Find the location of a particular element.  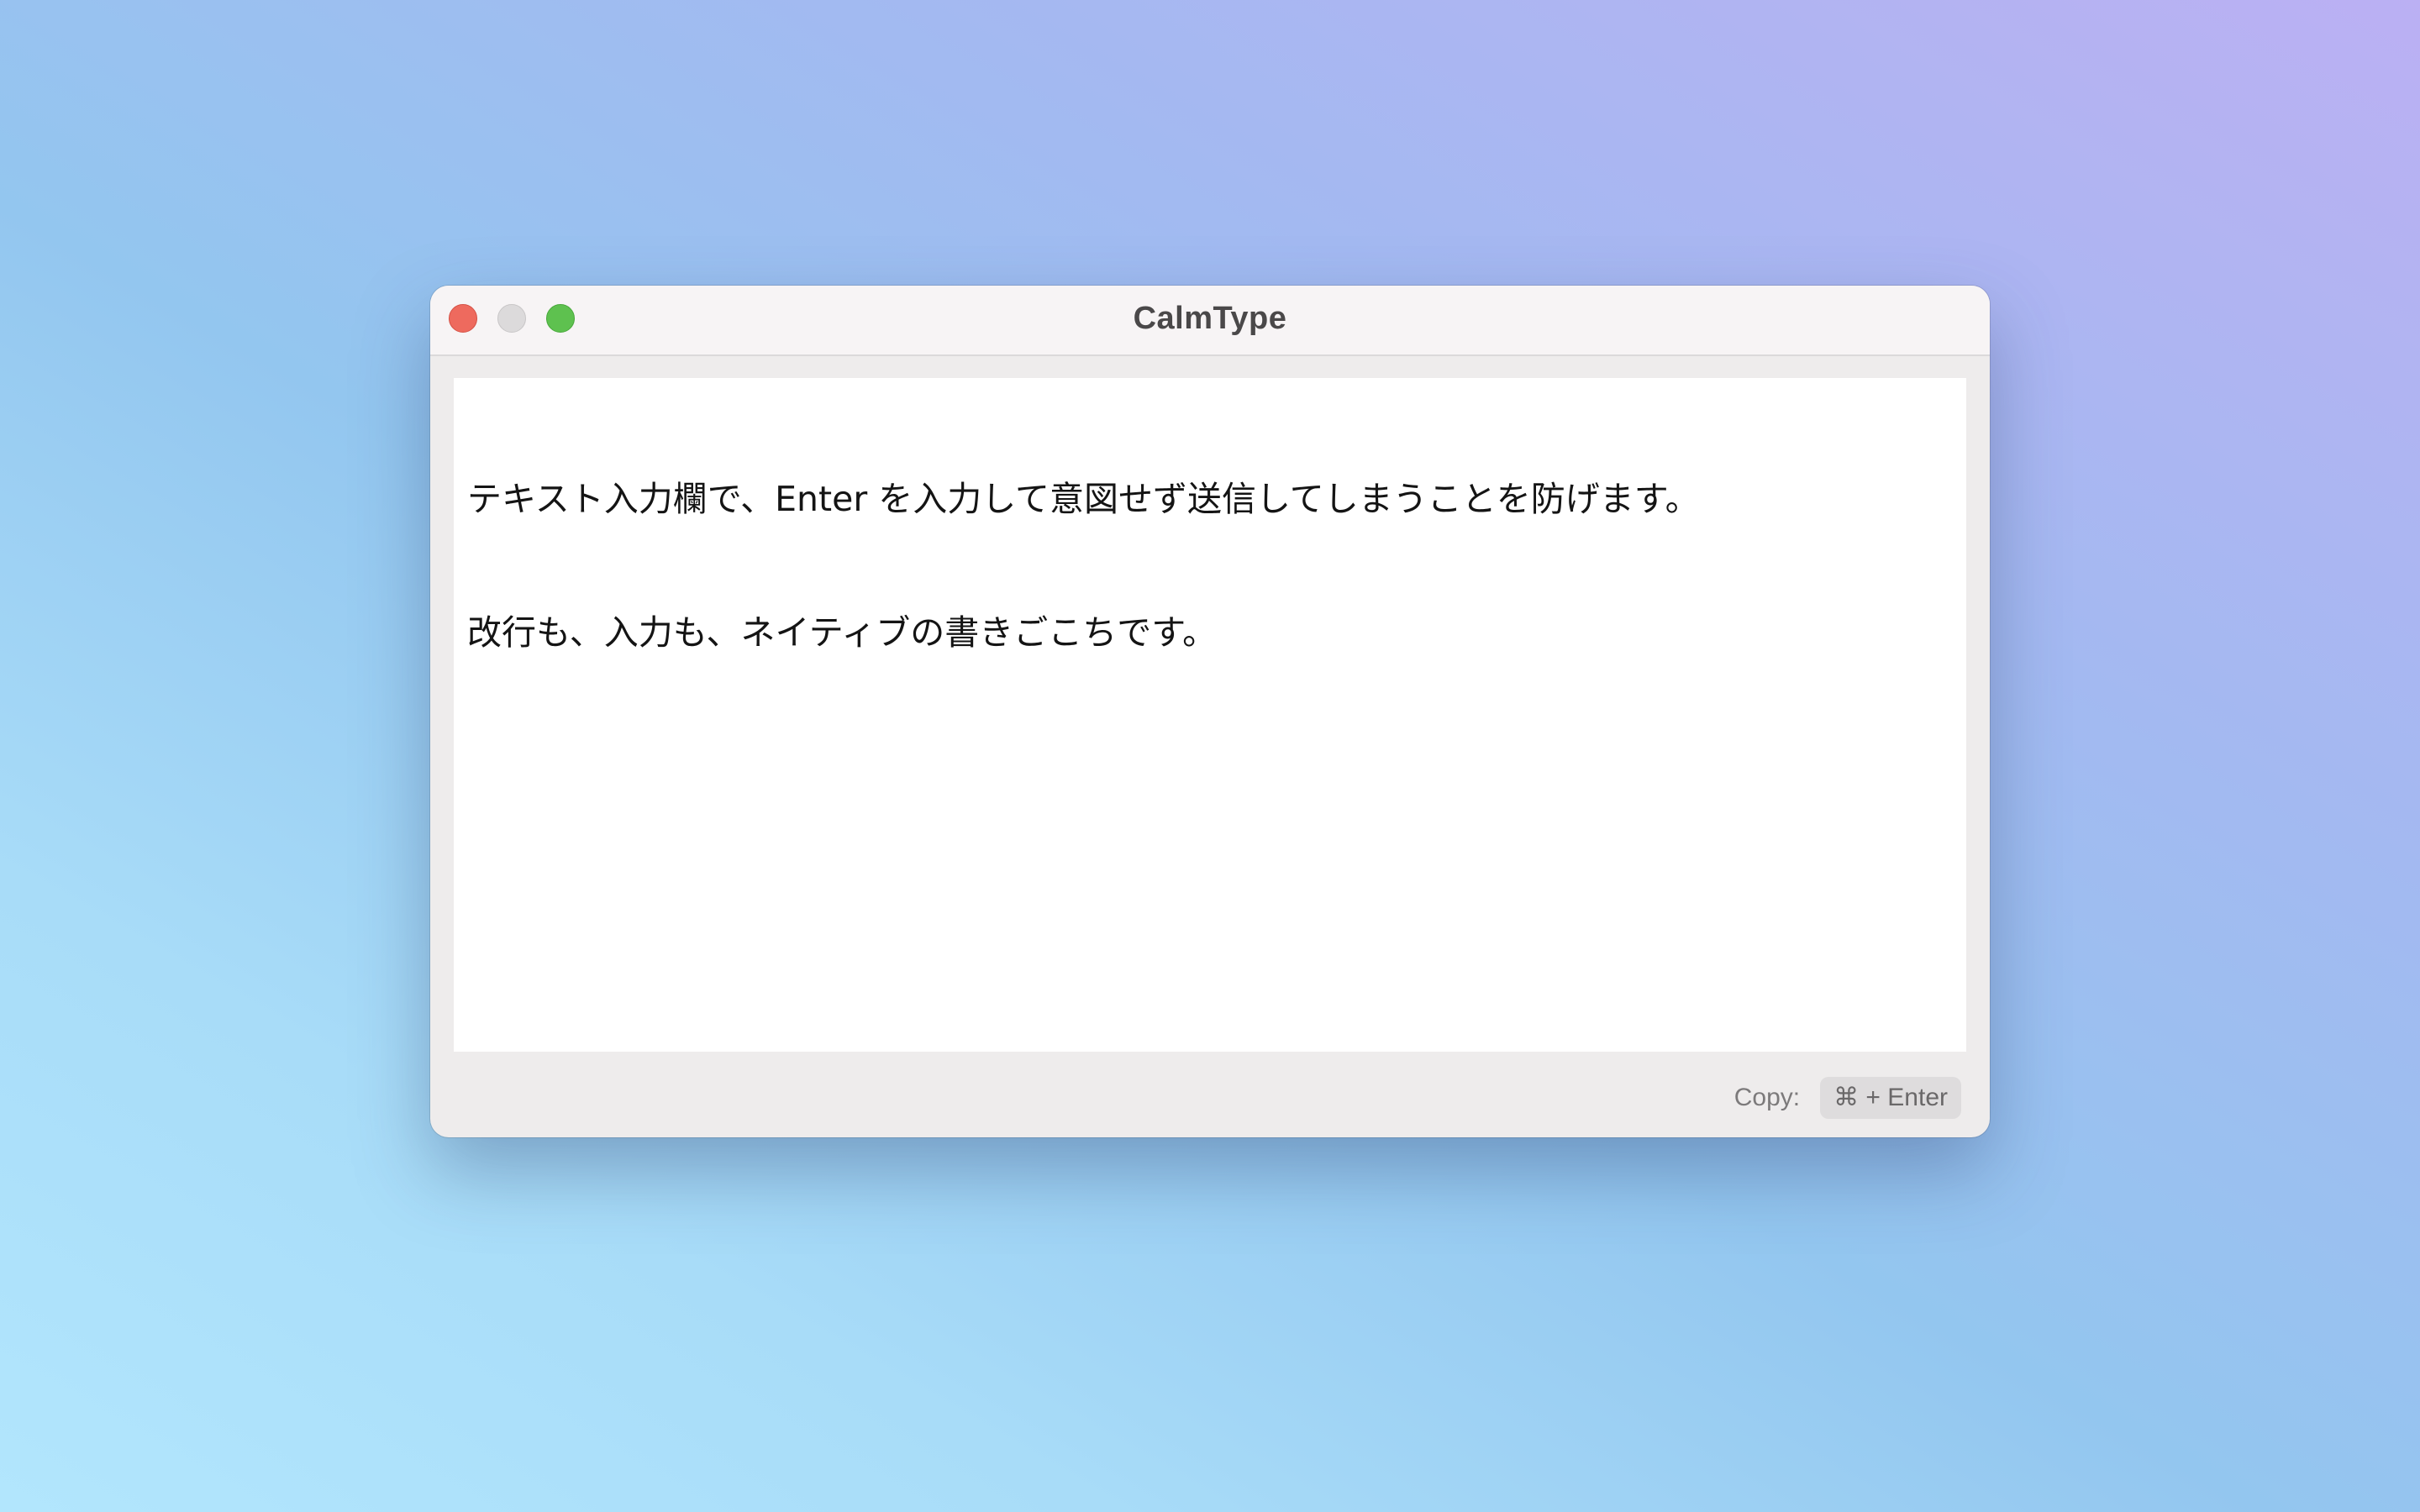

copy-label: Copy: is located at coordinates (1767, 1097).